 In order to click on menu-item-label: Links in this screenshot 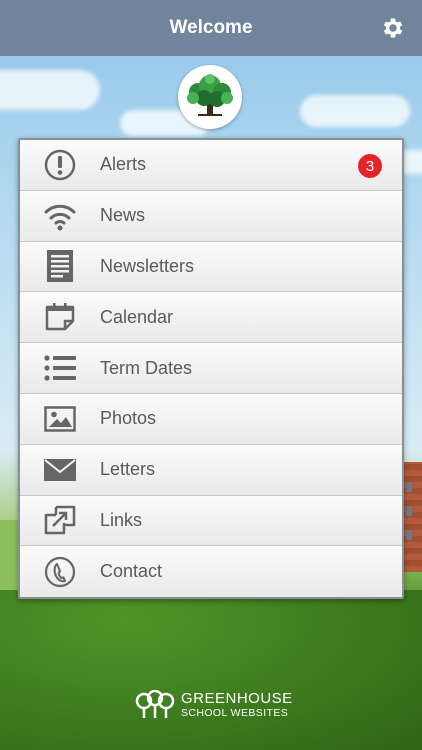, I will do `click(121, 519)`.